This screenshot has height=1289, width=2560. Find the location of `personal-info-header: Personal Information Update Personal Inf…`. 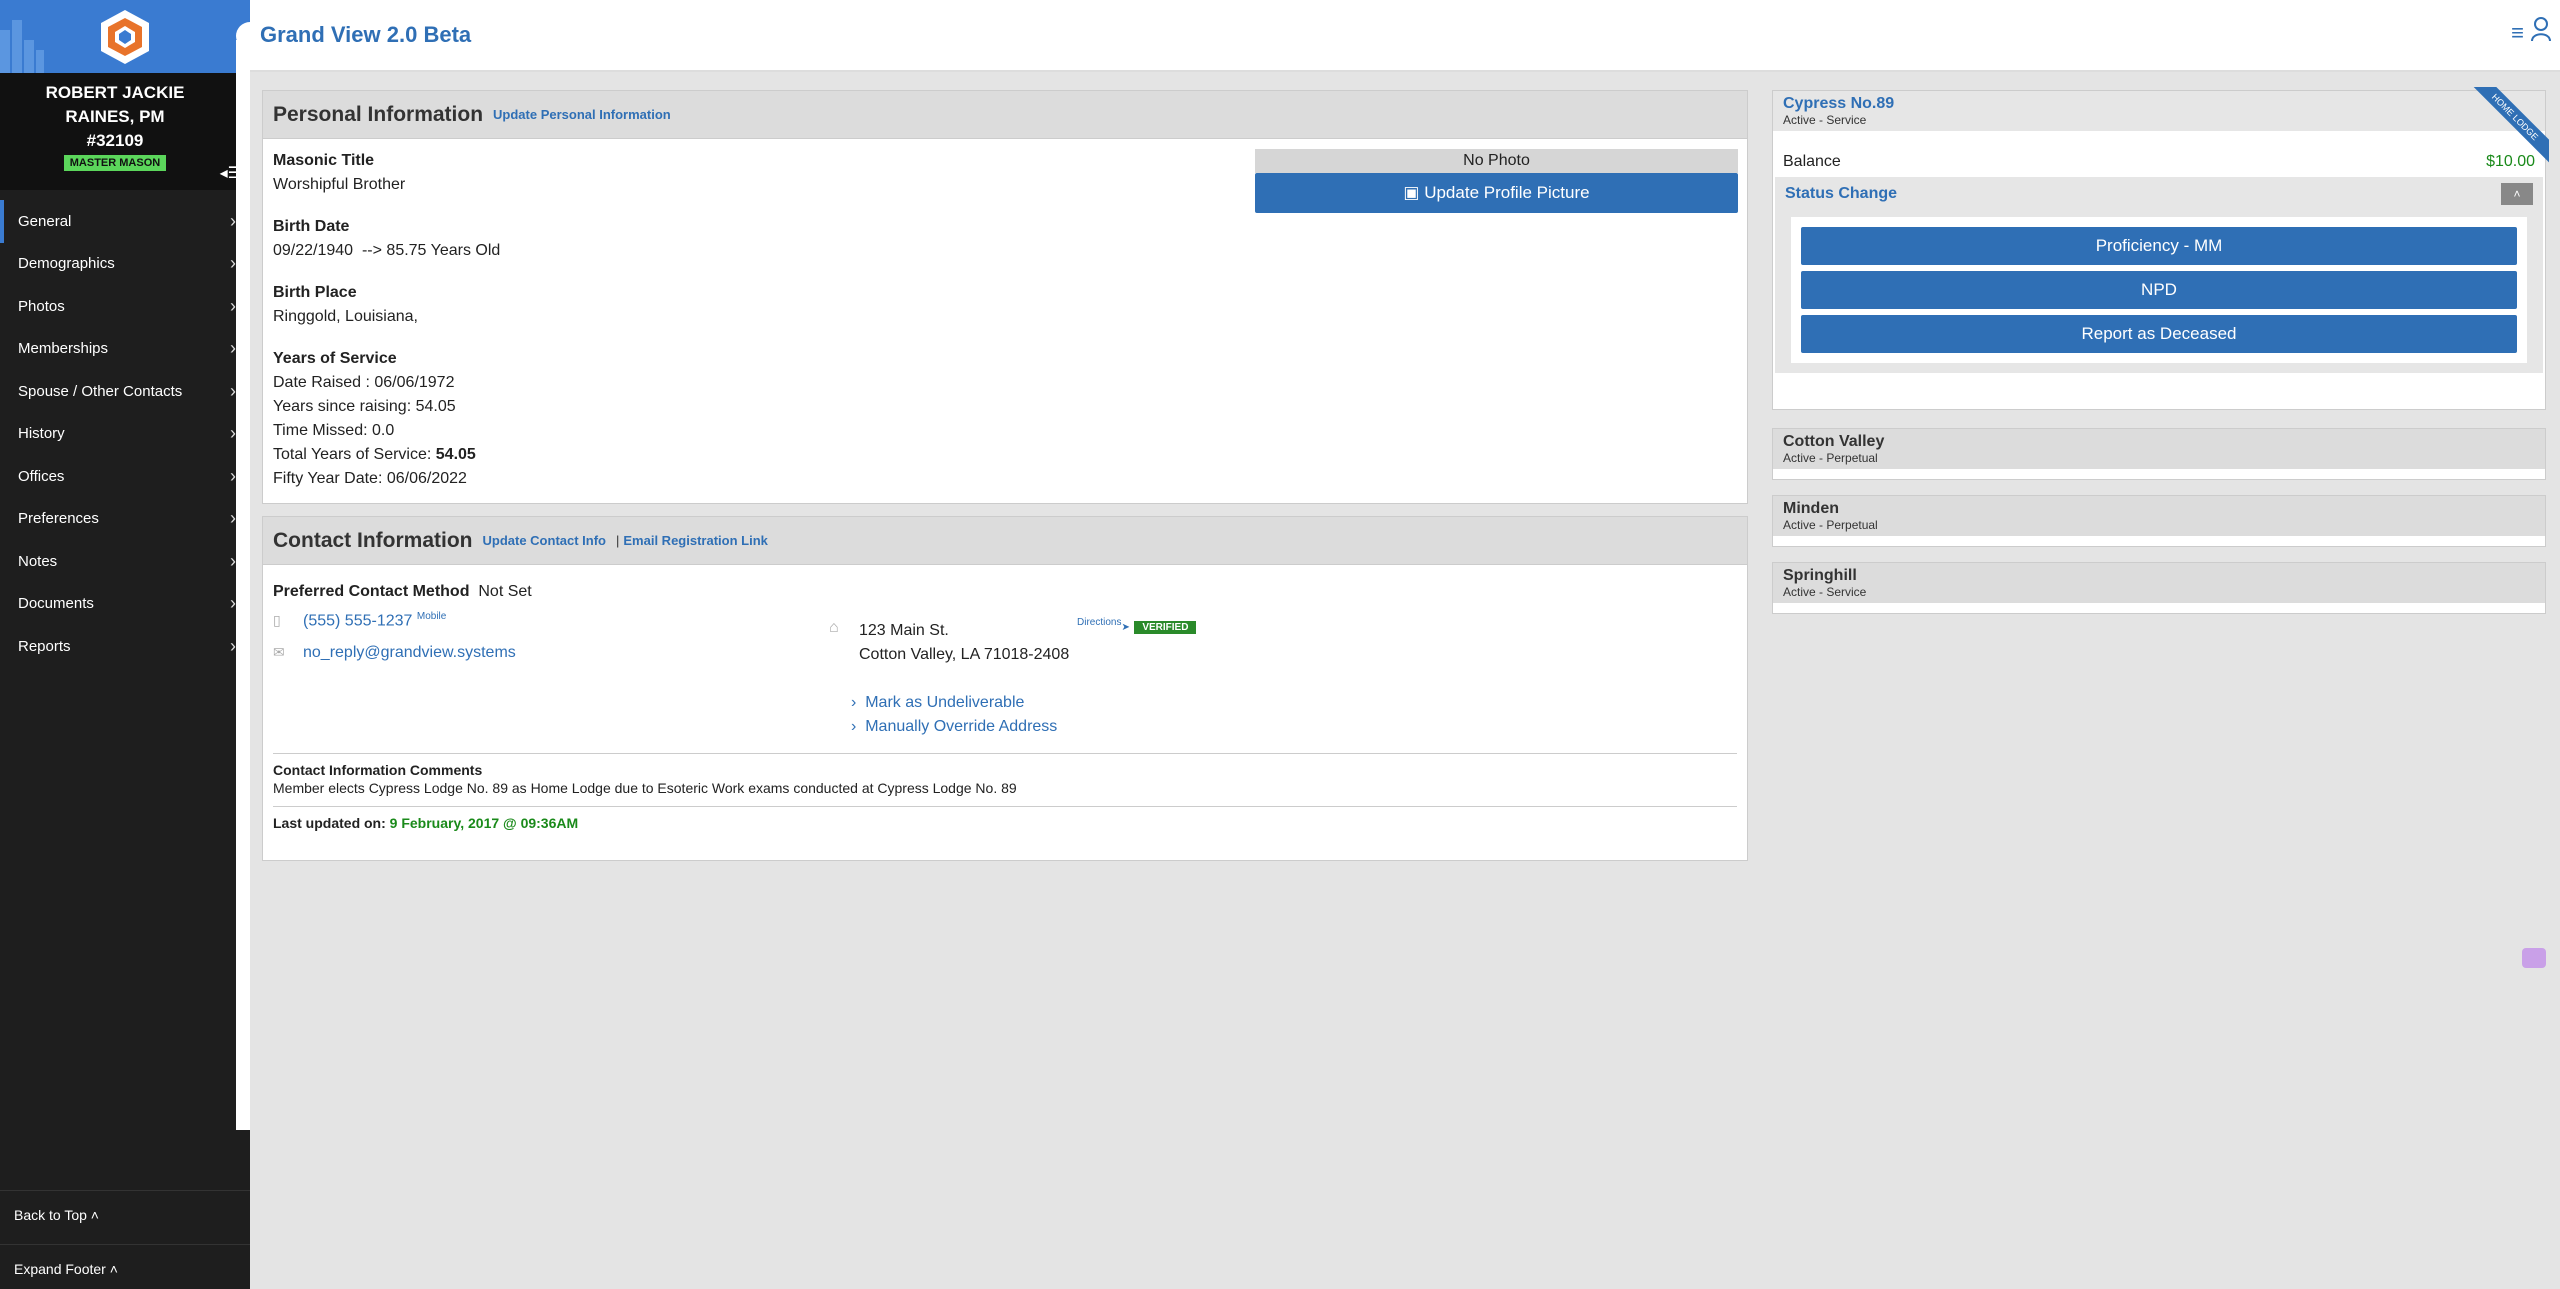

personal-info-header: Personal Information Update Personal Inf… is located at coordinates (1005, 115).